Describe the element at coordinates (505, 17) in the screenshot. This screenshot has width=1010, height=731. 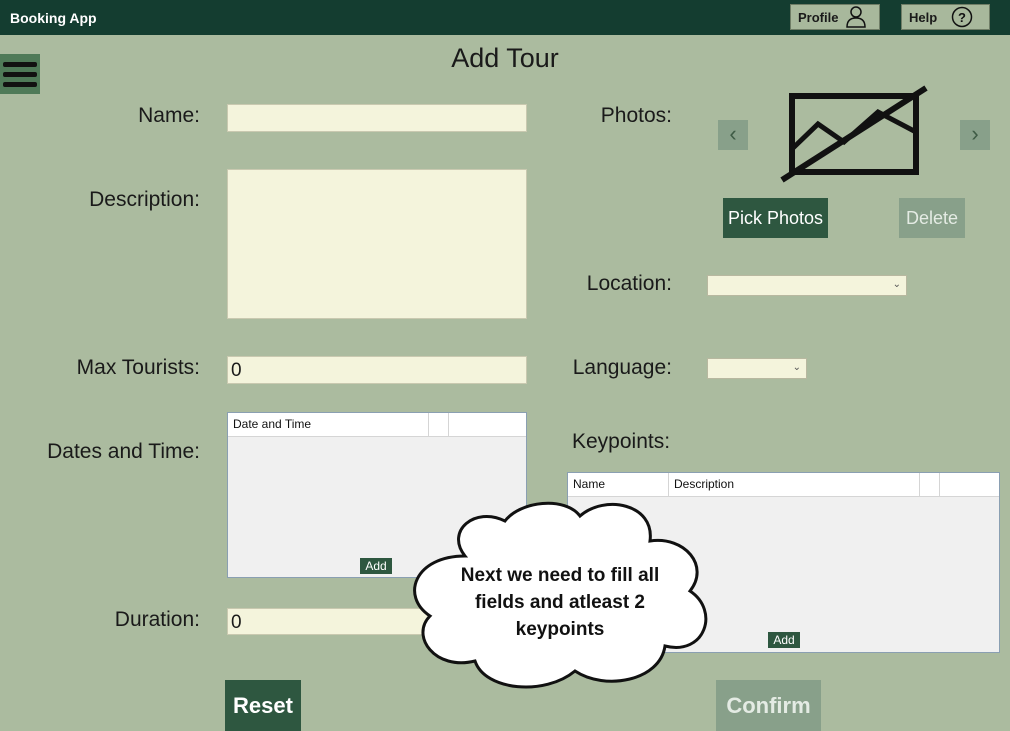
I see `app-topbar: Booking App Profile Help ?` at that location.